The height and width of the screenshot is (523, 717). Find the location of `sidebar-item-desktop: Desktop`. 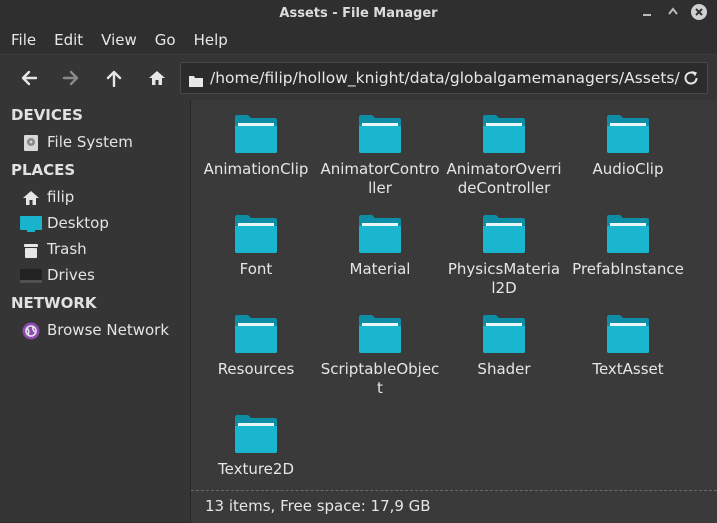

sidebar-item-desktop: Desktop is located at coordinates (95, 224).